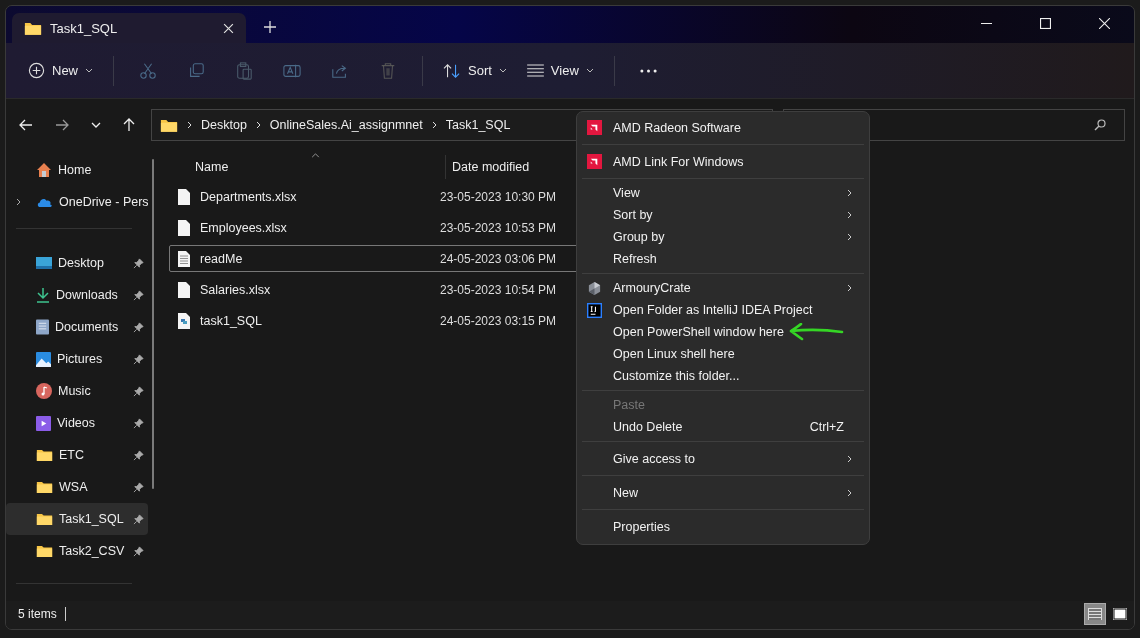 Image resolution: width=1140 pixels, height=638 pixels. I want to click on up-icon, so click(129, 125).